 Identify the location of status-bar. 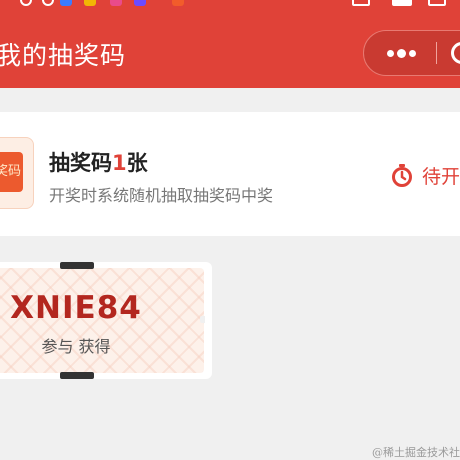
(230, 7).